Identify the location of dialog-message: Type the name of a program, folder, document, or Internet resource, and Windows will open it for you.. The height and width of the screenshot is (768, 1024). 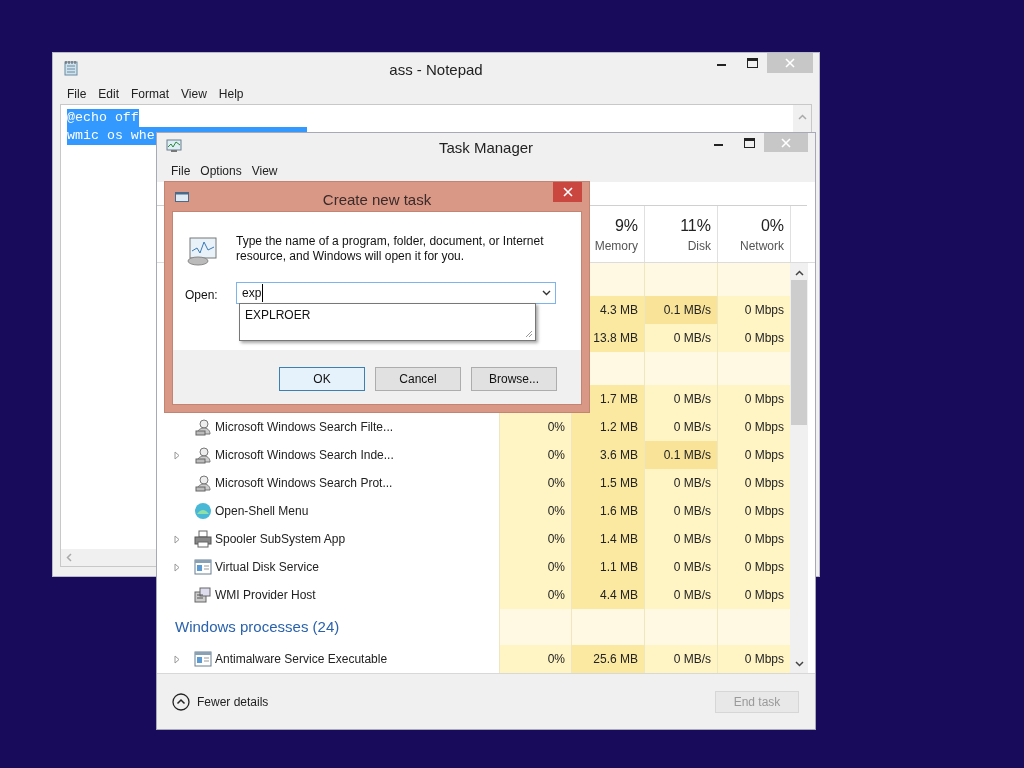
(390, 249).